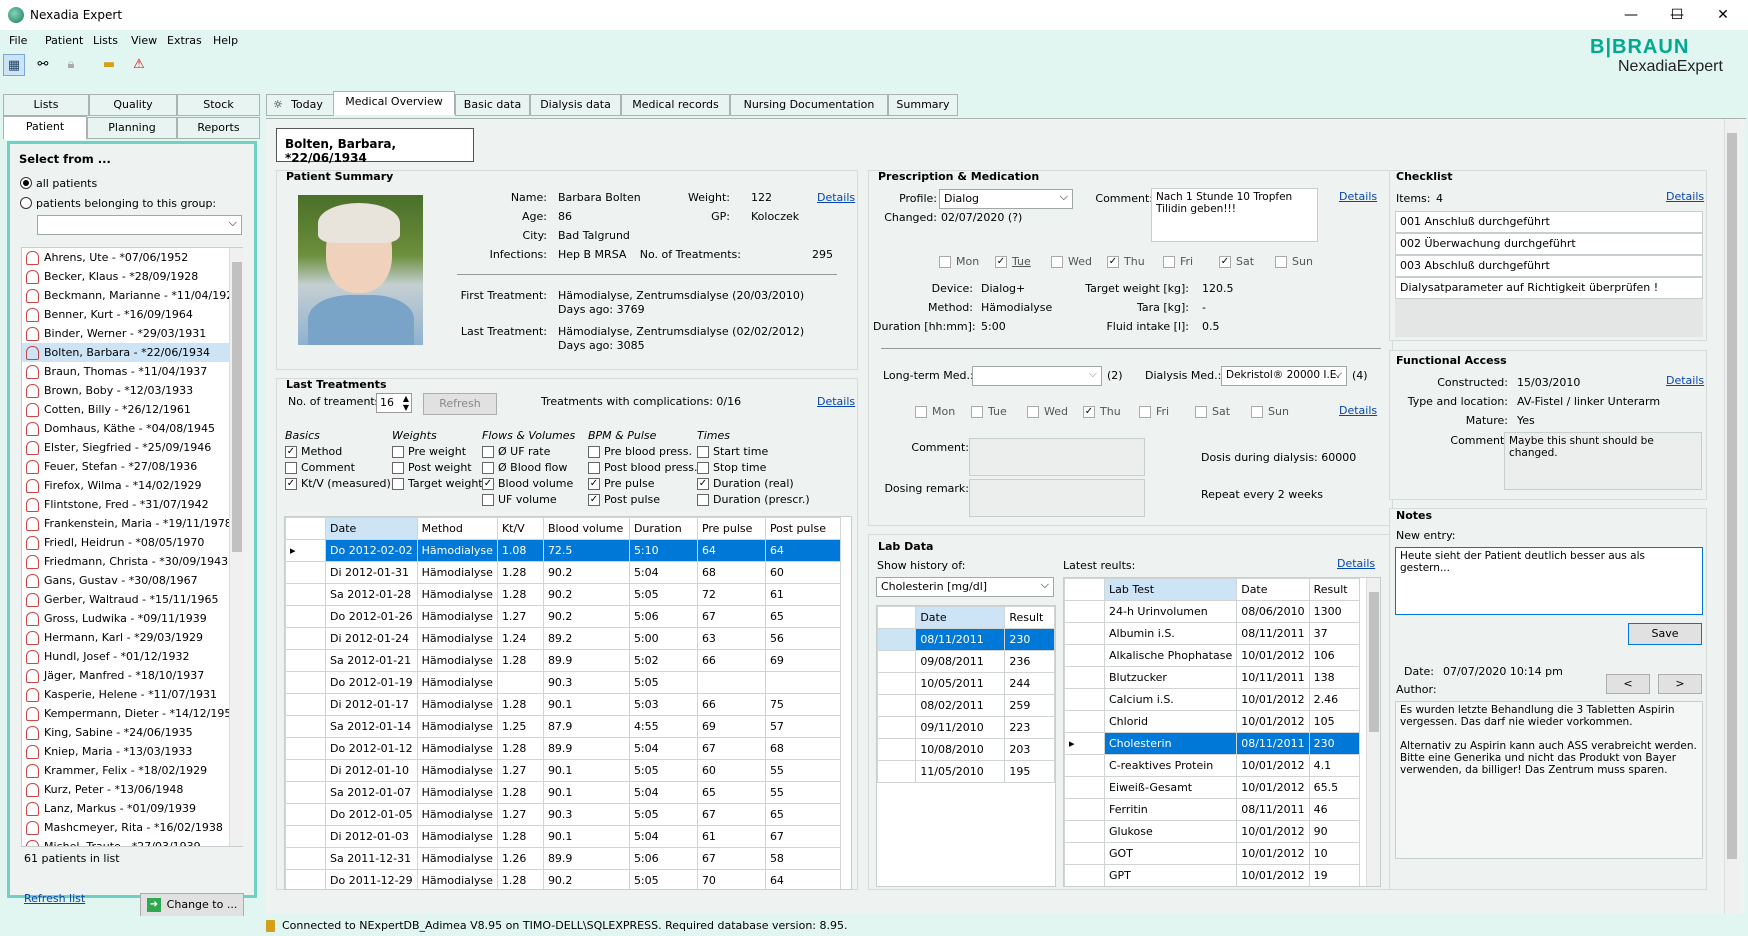 The image size is (1748, 936). Describe the element at coordinates (520, 660) in the screenshot. I see `table-cell: 1.28` at that location.